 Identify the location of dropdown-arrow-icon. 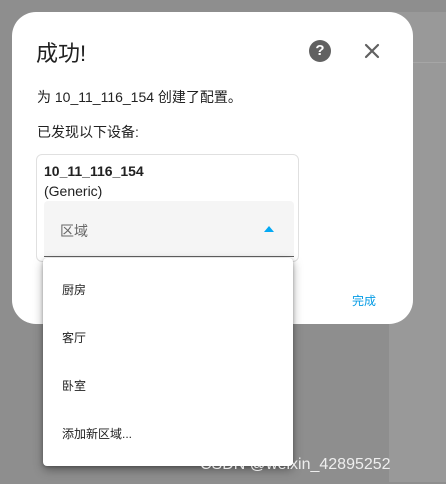
(269, 229).